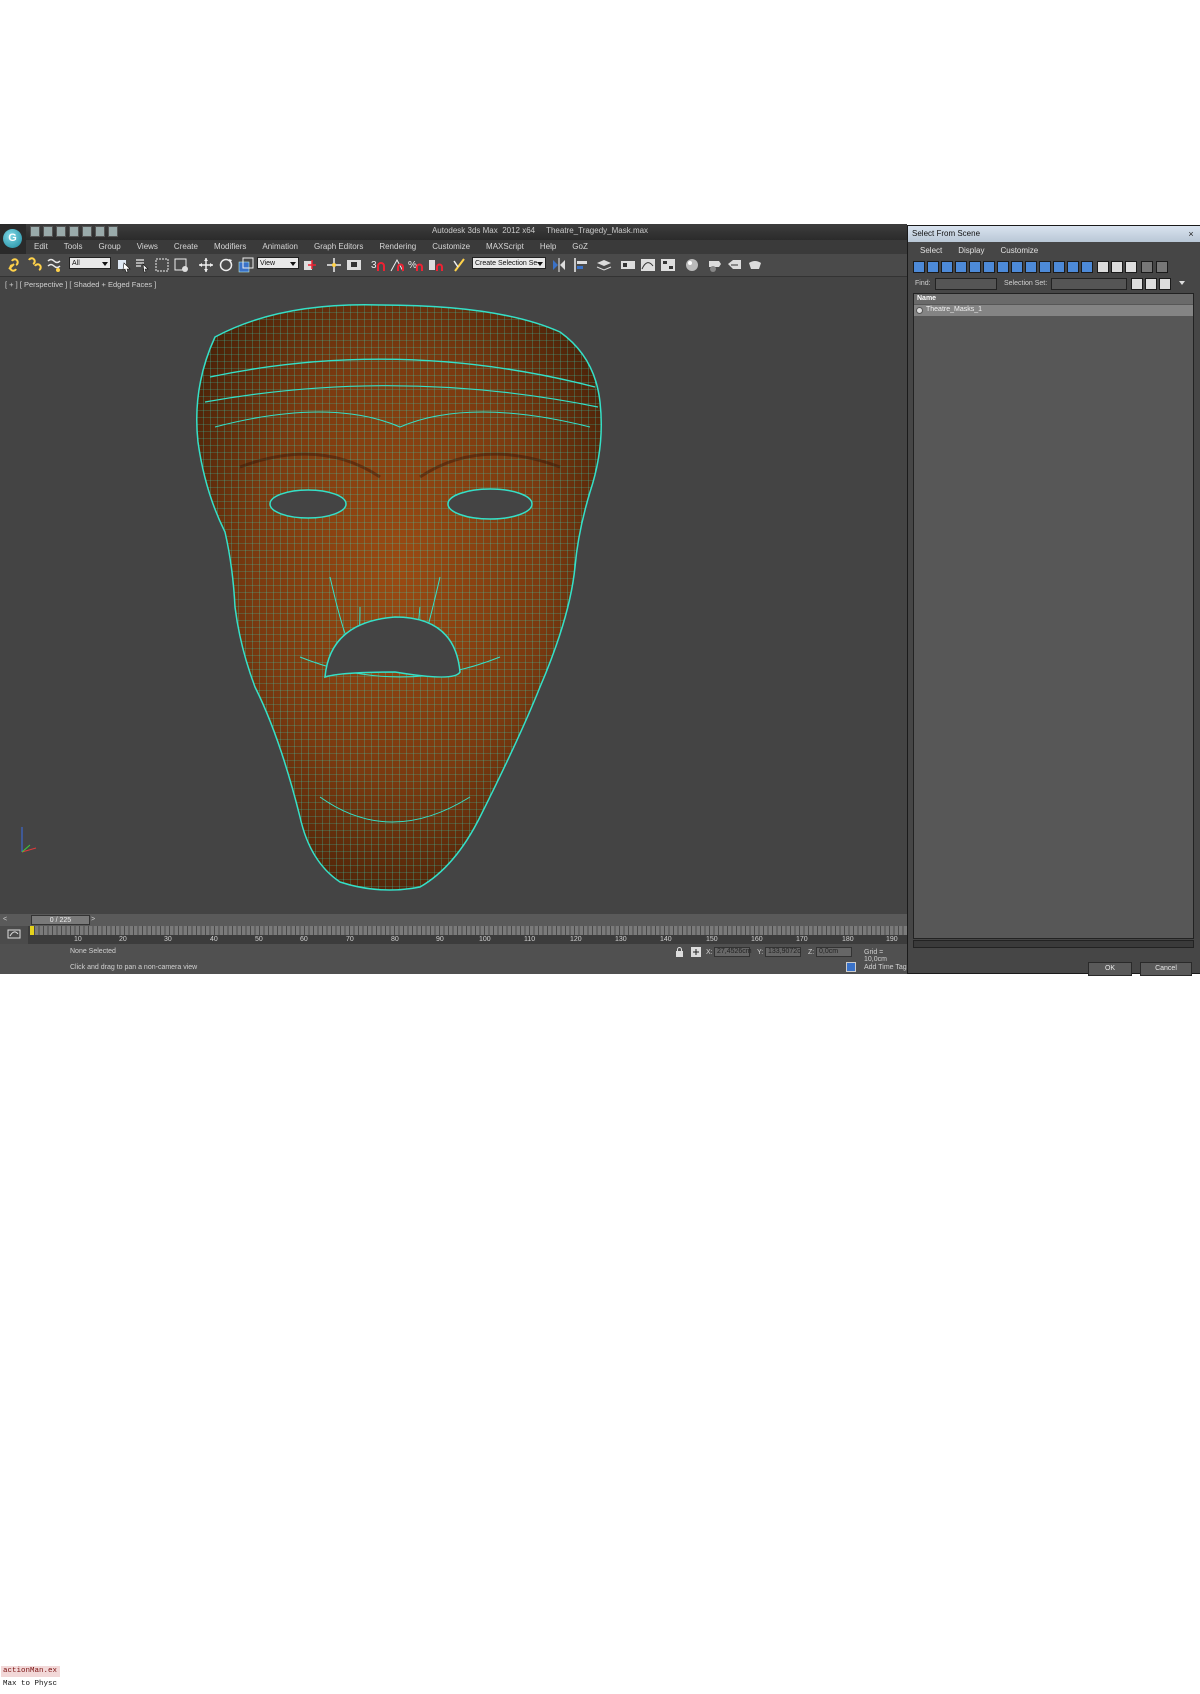 This screenshot has height=1694, width=1200. What do you see at coordinates (74, 231) in the screenshot?
I see `undo-icon` at bounding box center [74, 231].